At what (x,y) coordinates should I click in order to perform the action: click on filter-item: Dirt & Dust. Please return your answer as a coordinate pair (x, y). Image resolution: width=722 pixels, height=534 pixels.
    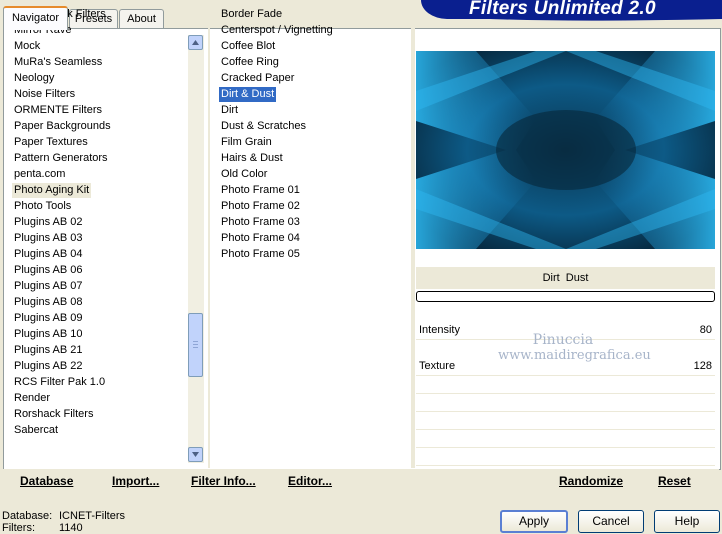
    Looking at the image, I should click on (248, 94).